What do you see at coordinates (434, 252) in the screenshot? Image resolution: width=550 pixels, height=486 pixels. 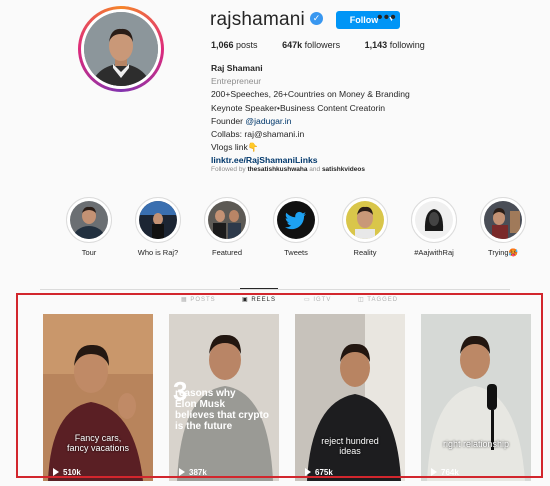 I see `highlight-label: #AajwithRaj` at bounding box center [434, 252].